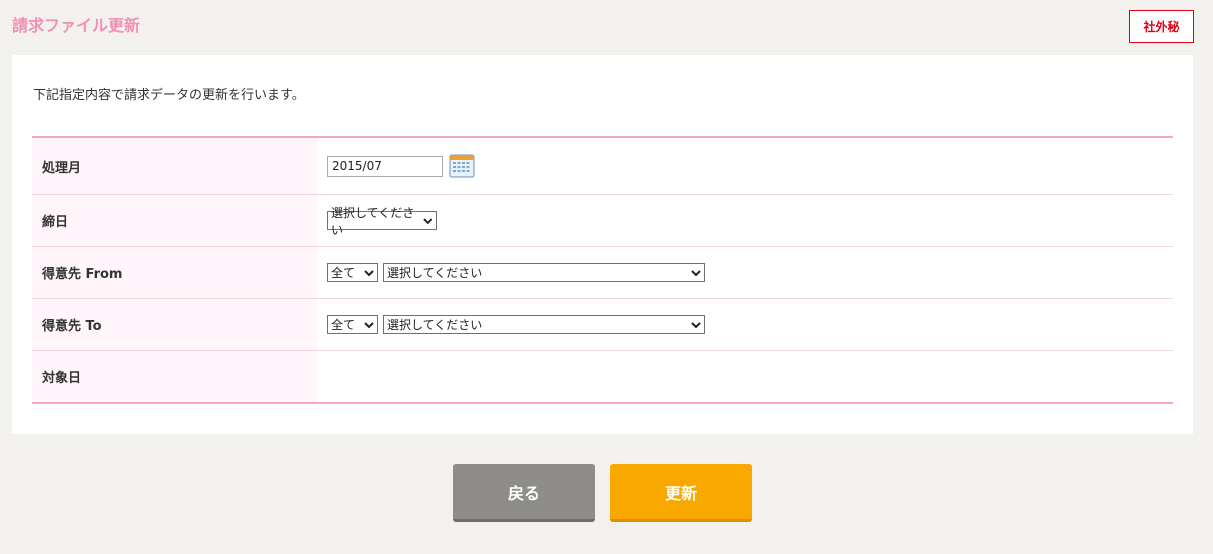  I want to click on processing-month-value, so click(745, 166).